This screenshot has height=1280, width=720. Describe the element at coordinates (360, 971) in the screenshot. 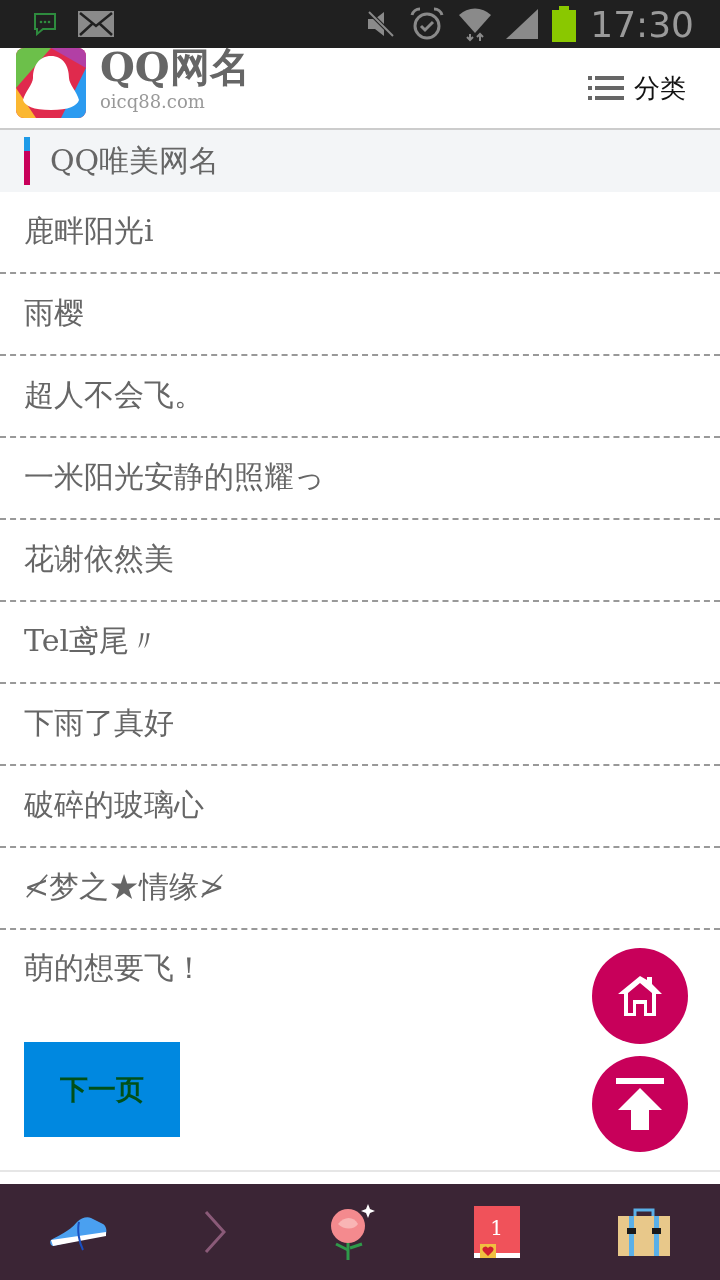

I see `name-link: 萌的想要飞！` at that location.